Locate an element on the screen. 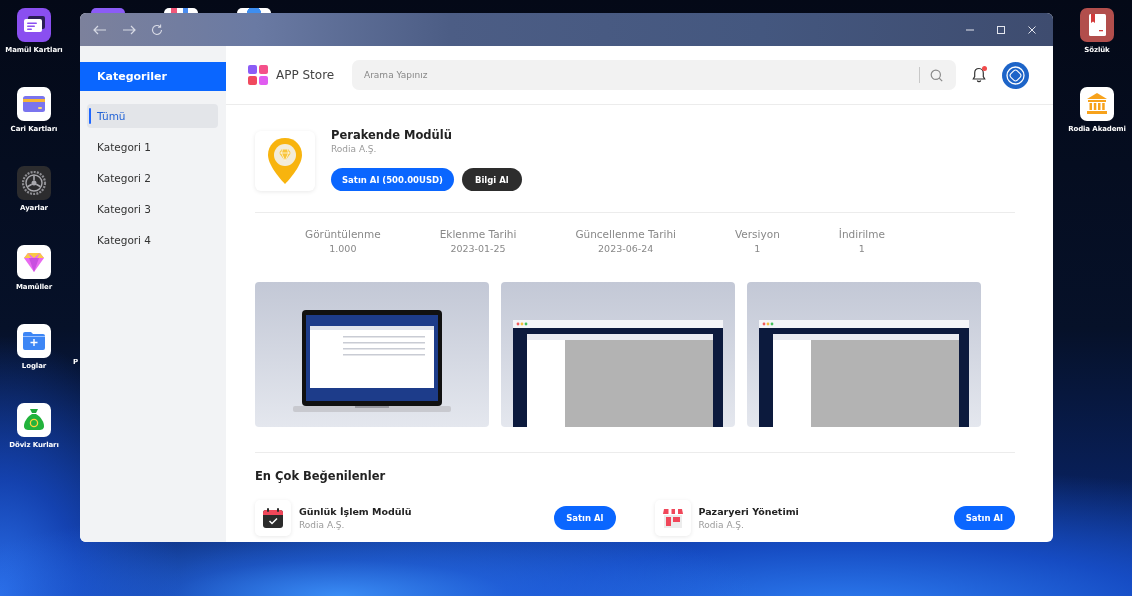  info-button: Bilgi Al is located at coordinates (491, 179).